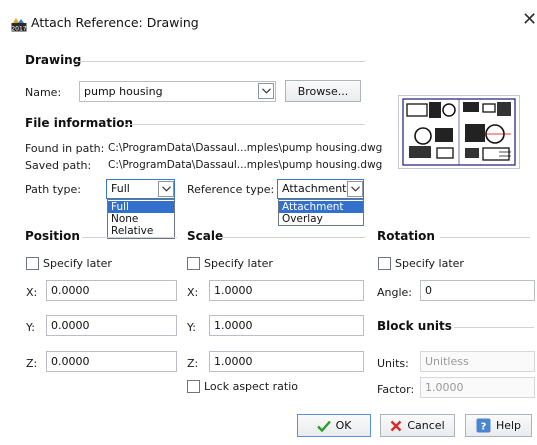 This screenshot has width=537, height=445. Describe the element at coordinates (43, 92) in the screenshot. I see `name-label: Name:` at that location.